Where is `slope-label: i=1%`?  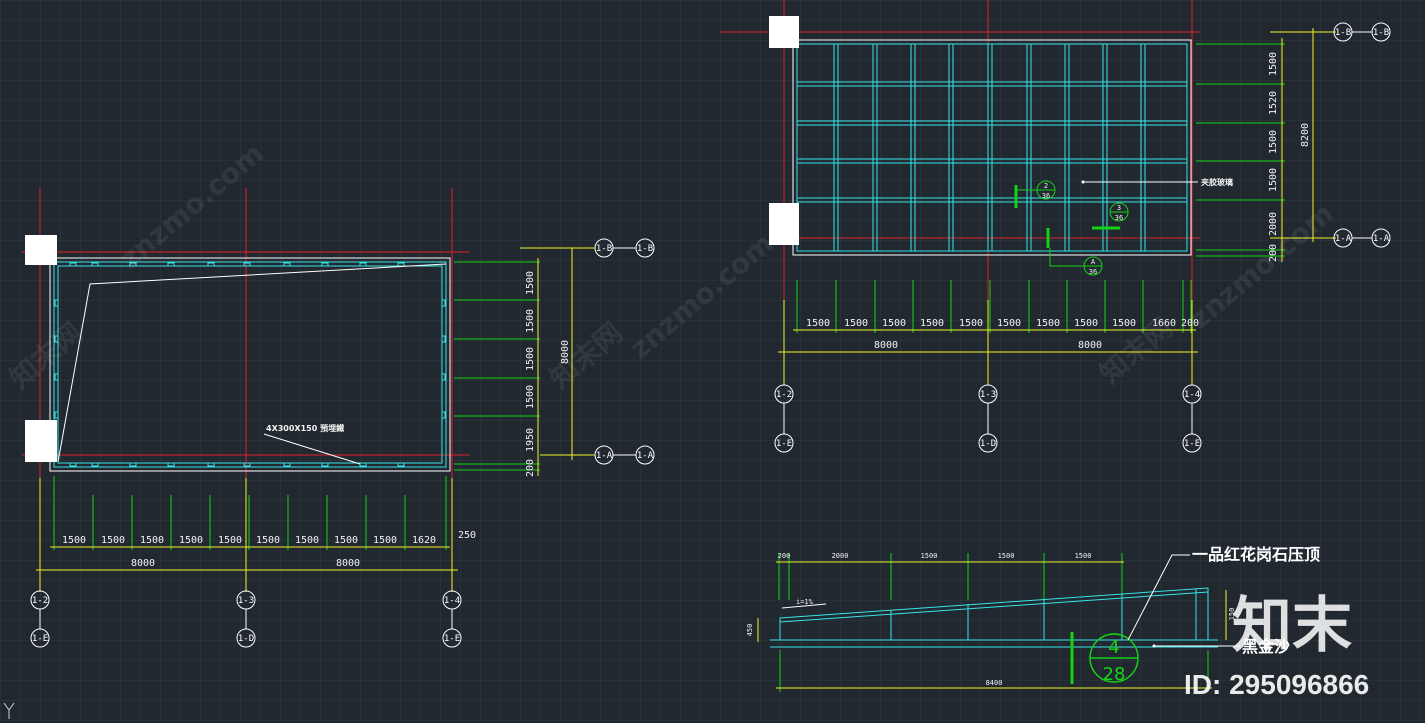
slope-label: i=1% is located at coordinates (805, 602).